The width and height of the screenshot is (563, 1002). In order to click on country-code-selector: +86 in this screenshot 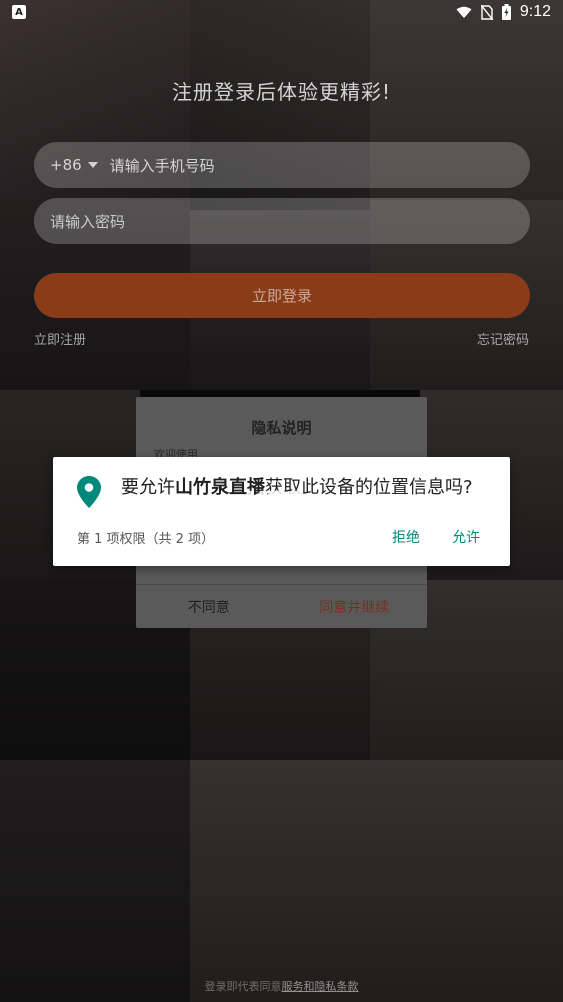, I will do `click(74, 165)`.